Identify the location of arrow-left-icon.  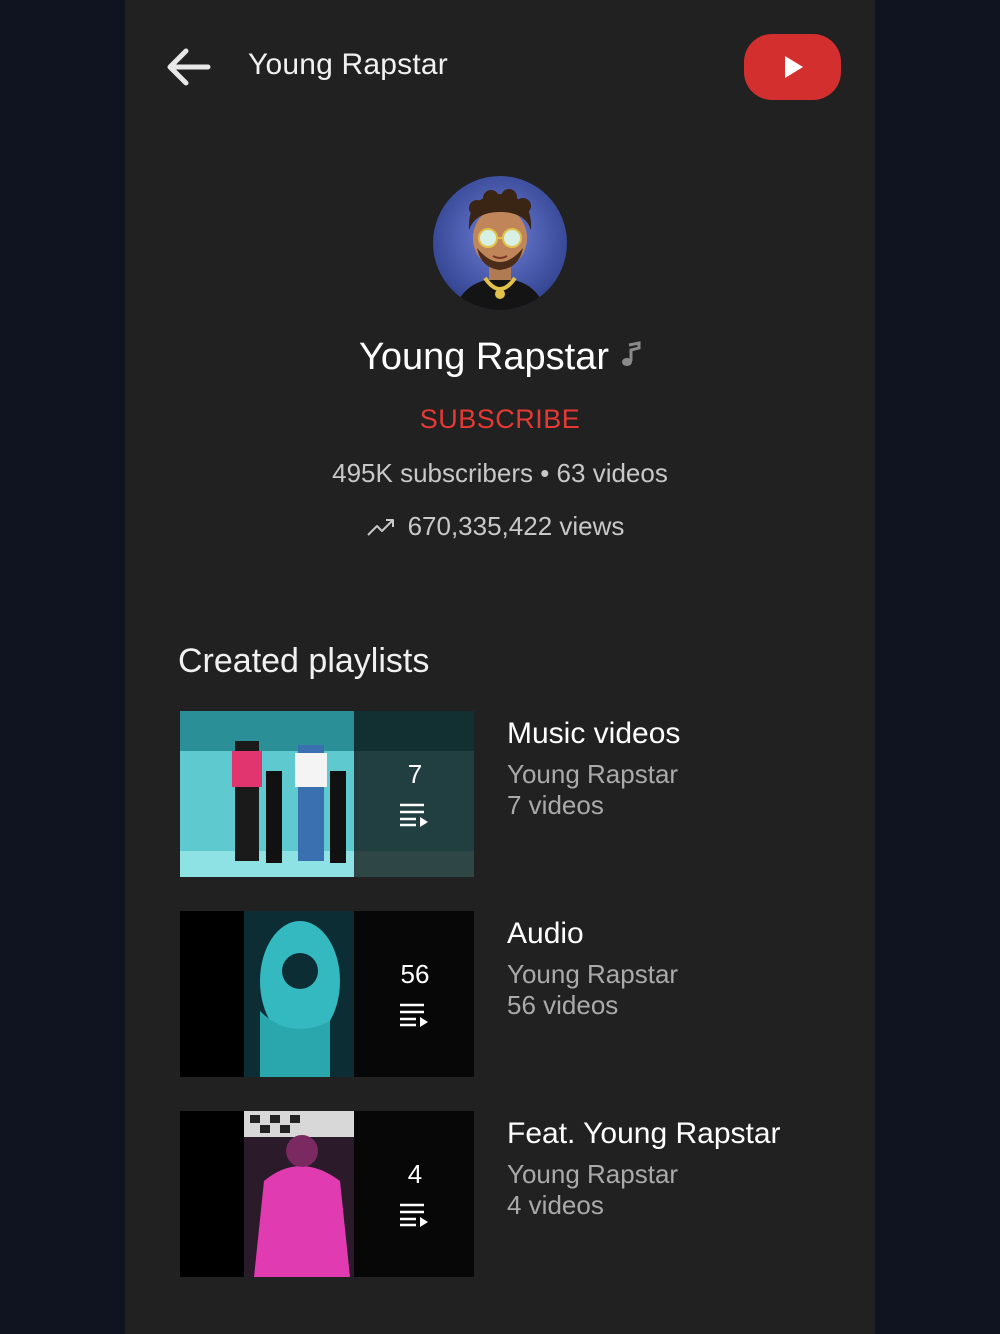
(189, 67).